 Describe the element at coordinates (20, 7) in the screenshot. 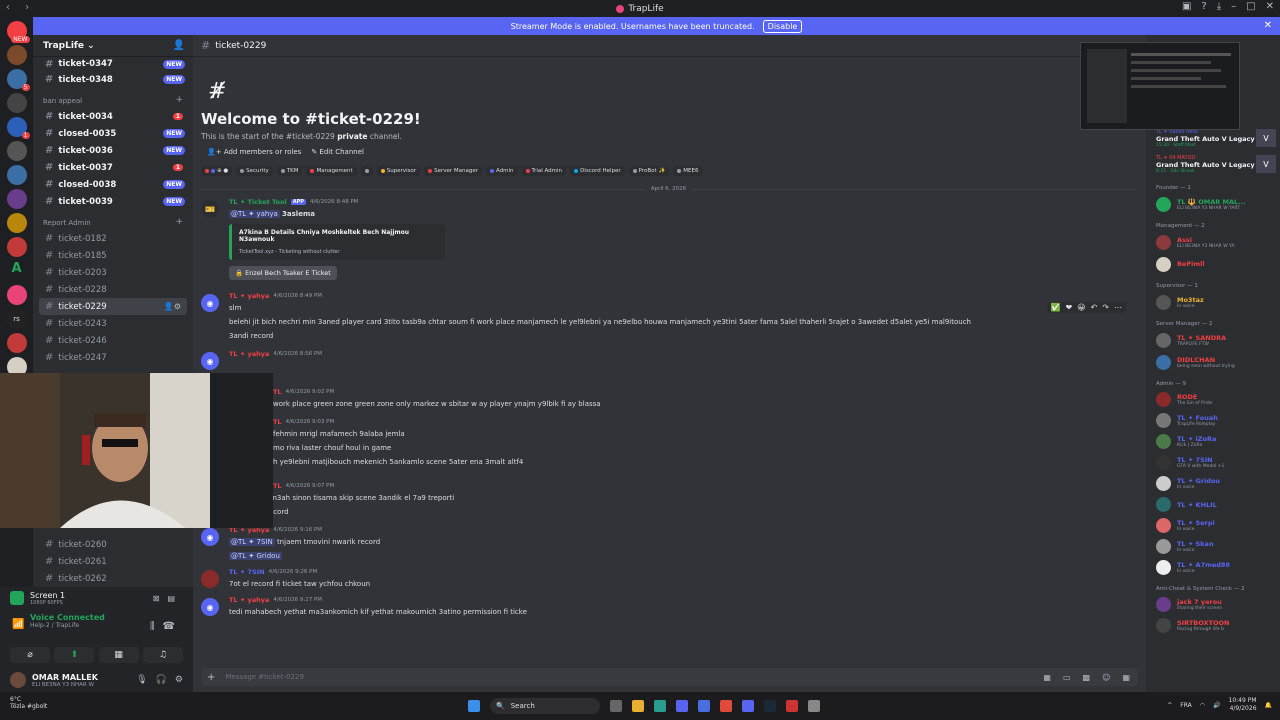

I see `nav-arrows: ‹ ›` at that location.